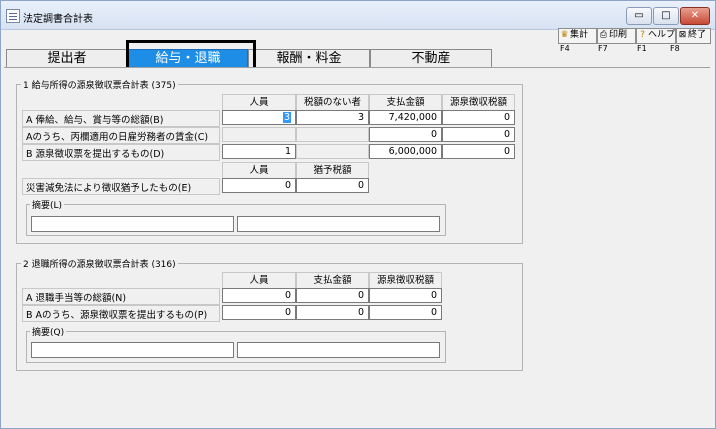  I want to click on close-button: ✕, so click(695, 16).